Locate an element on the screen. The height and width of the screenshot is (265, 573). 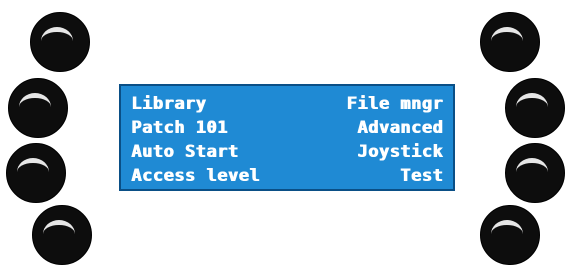
menu-item-auto-start: Auto Start is located at coordinates (184, 152).